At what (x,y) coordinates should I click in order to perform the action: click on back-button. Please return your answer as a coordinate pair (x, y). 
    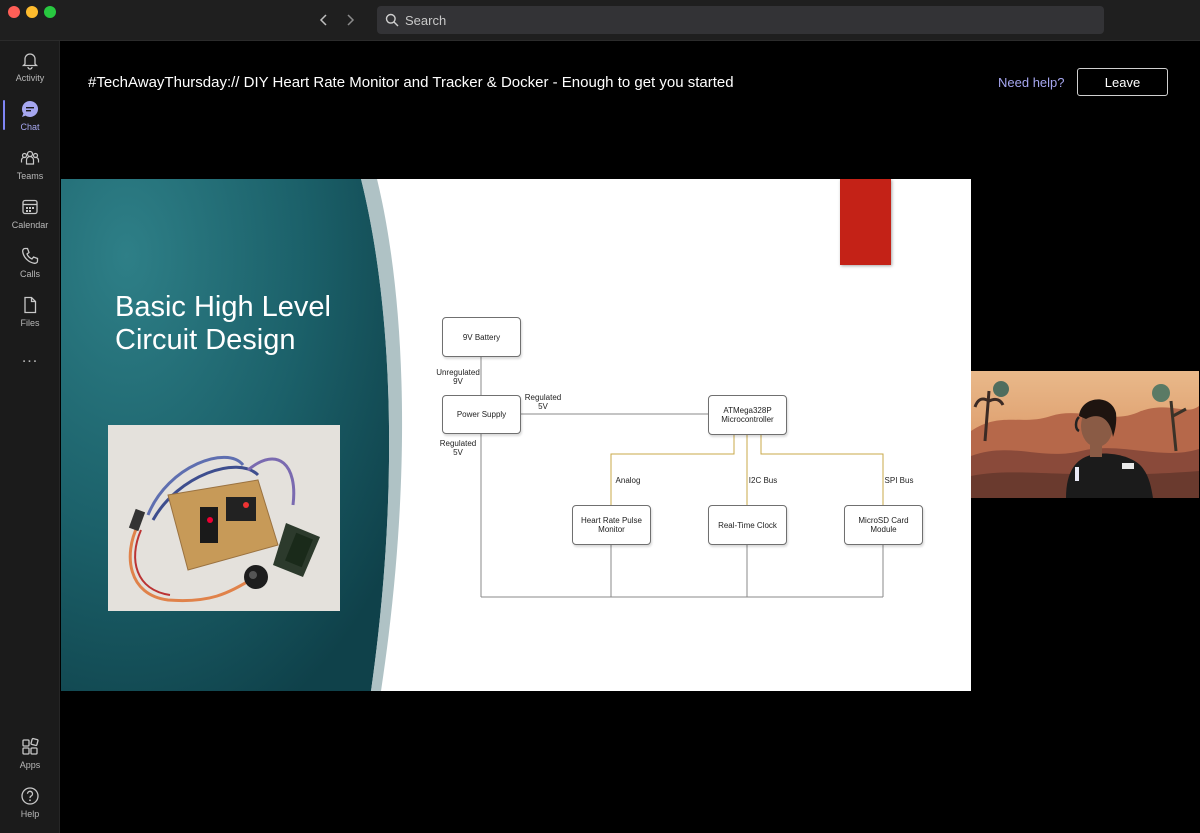
    Looking at the image, I should click on (324, 20).